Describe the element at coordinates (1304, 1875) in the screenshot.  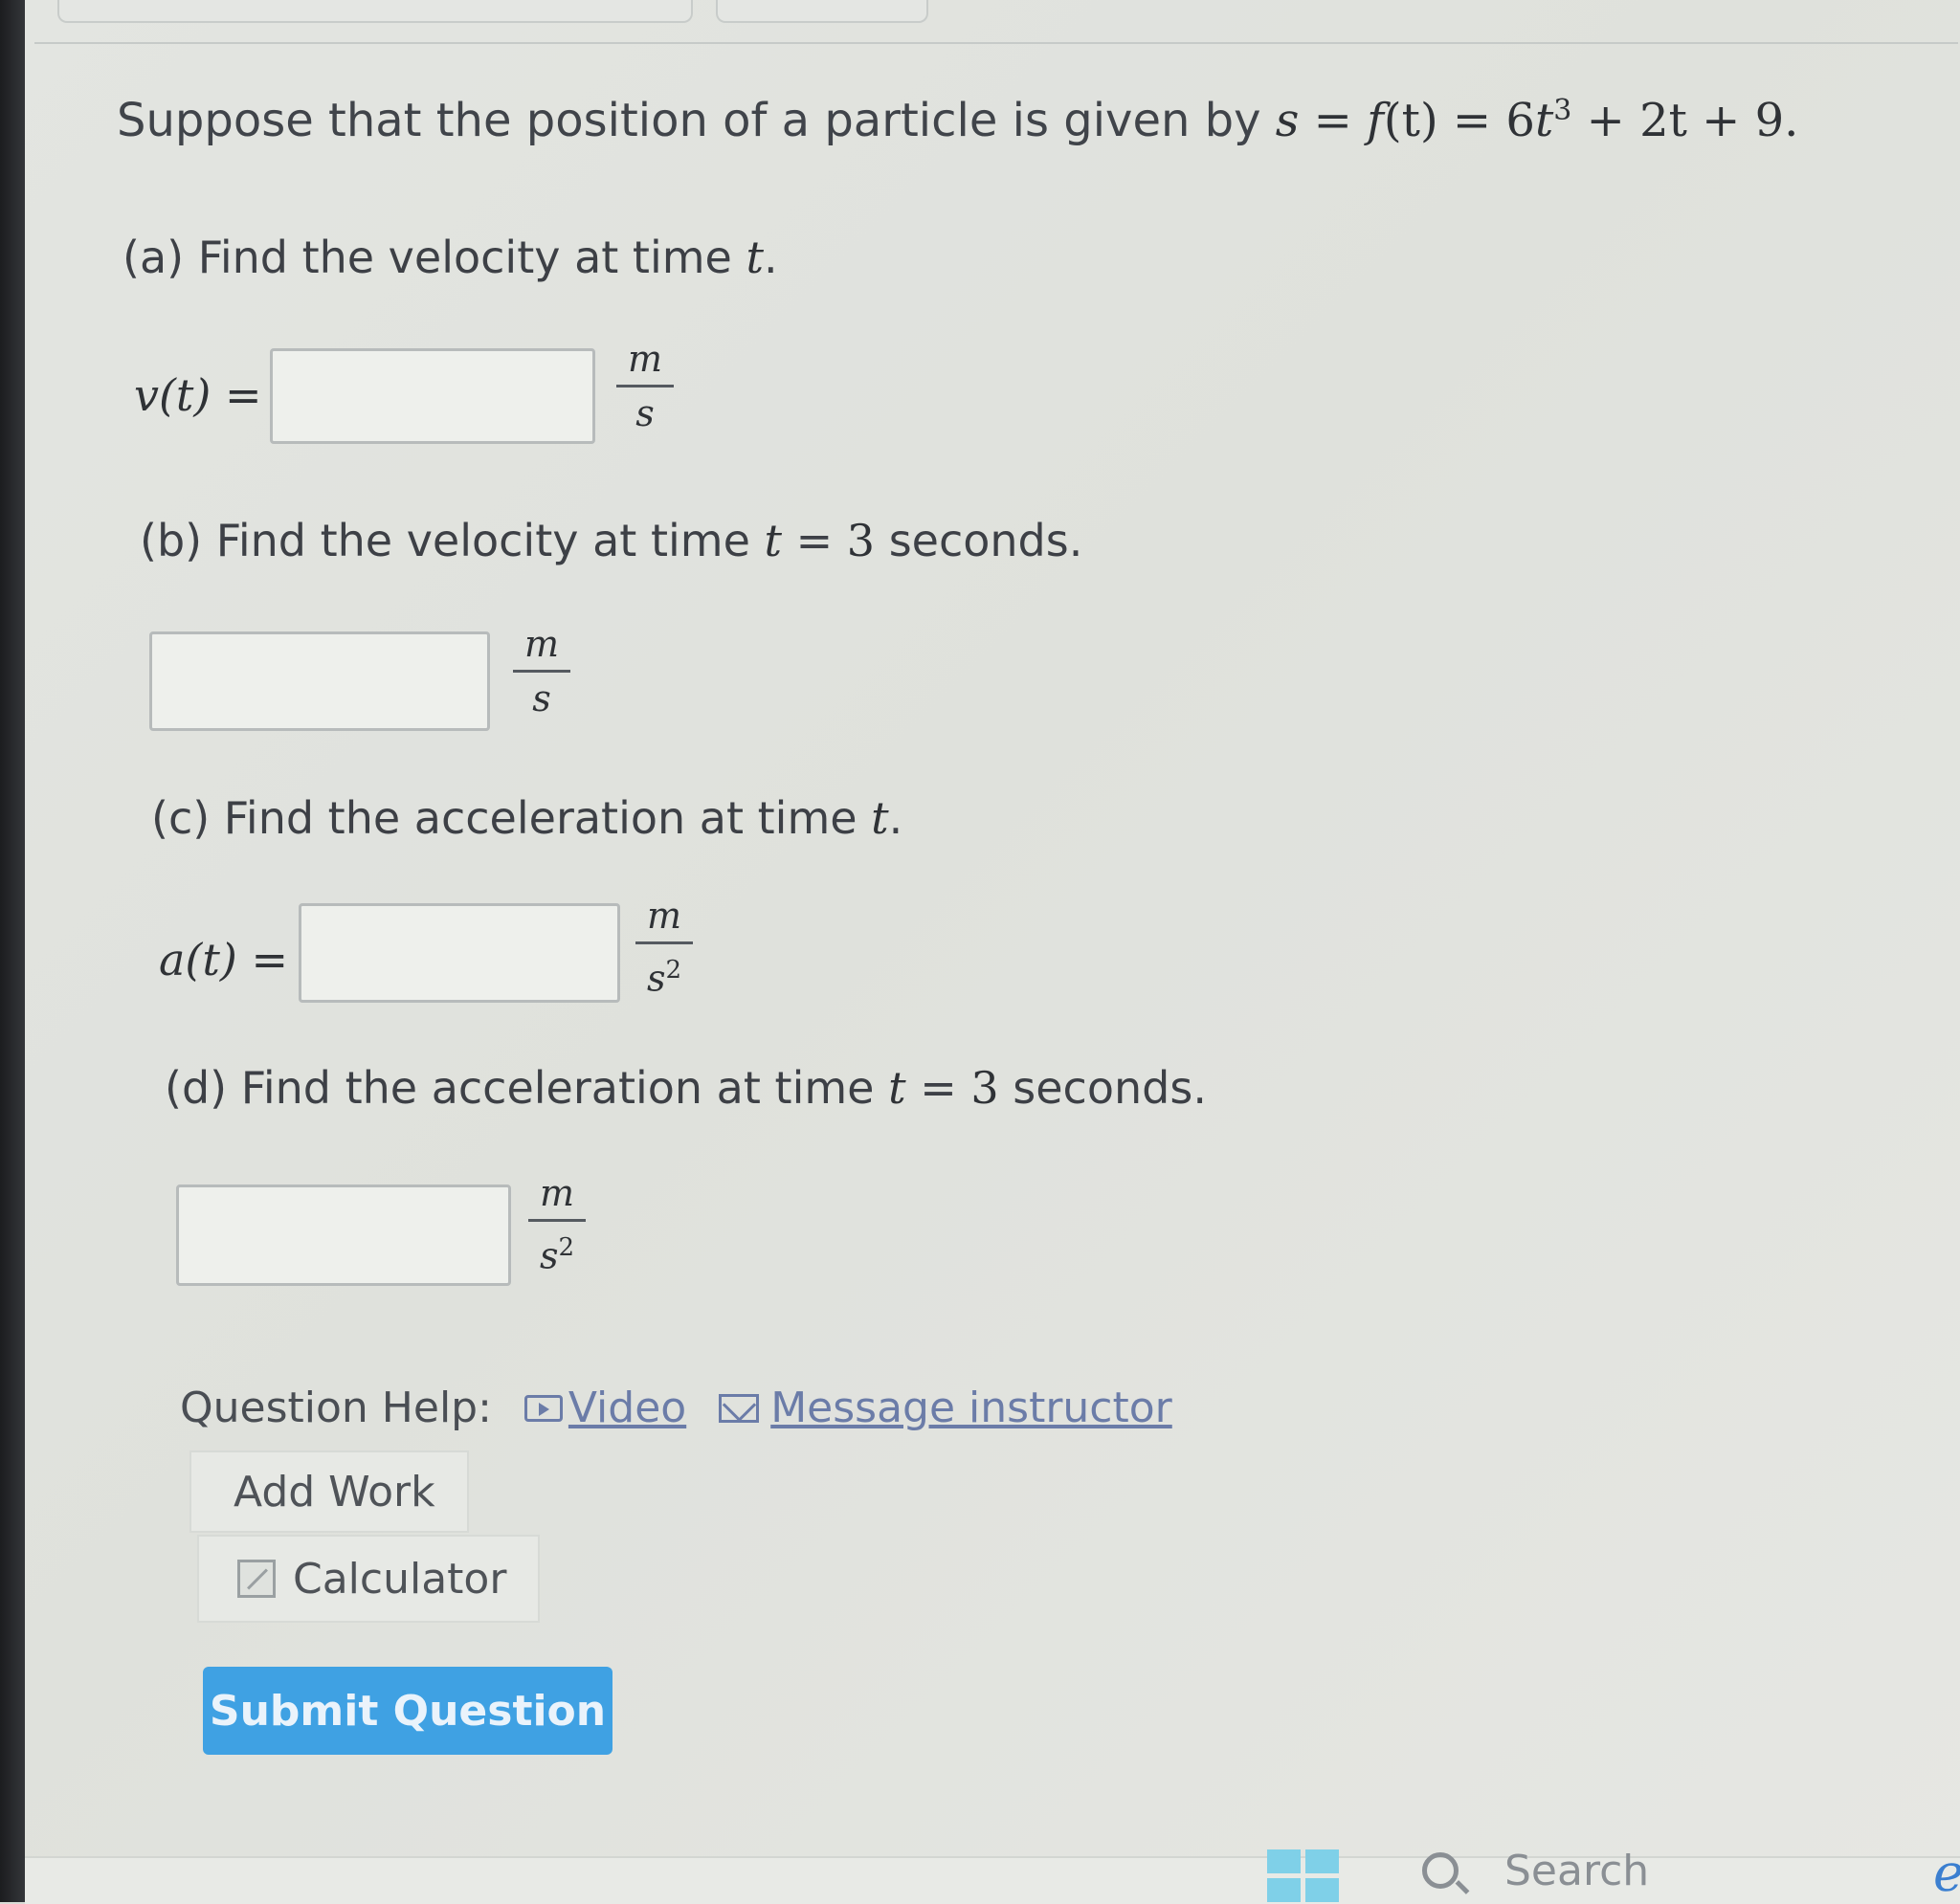
I see `windows-icon` at that location.